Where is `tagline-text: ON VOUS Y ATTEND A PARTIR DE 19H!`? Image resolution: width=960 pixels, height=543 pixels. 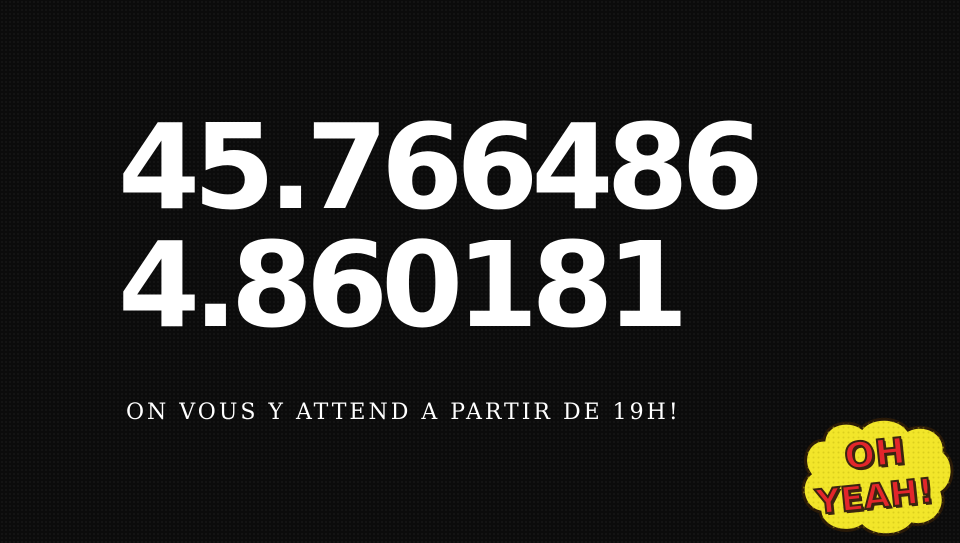 tagline-text: ON VOUS Y ATTEND A PARTIR DE 19H! is located at coordinates (403, 412).